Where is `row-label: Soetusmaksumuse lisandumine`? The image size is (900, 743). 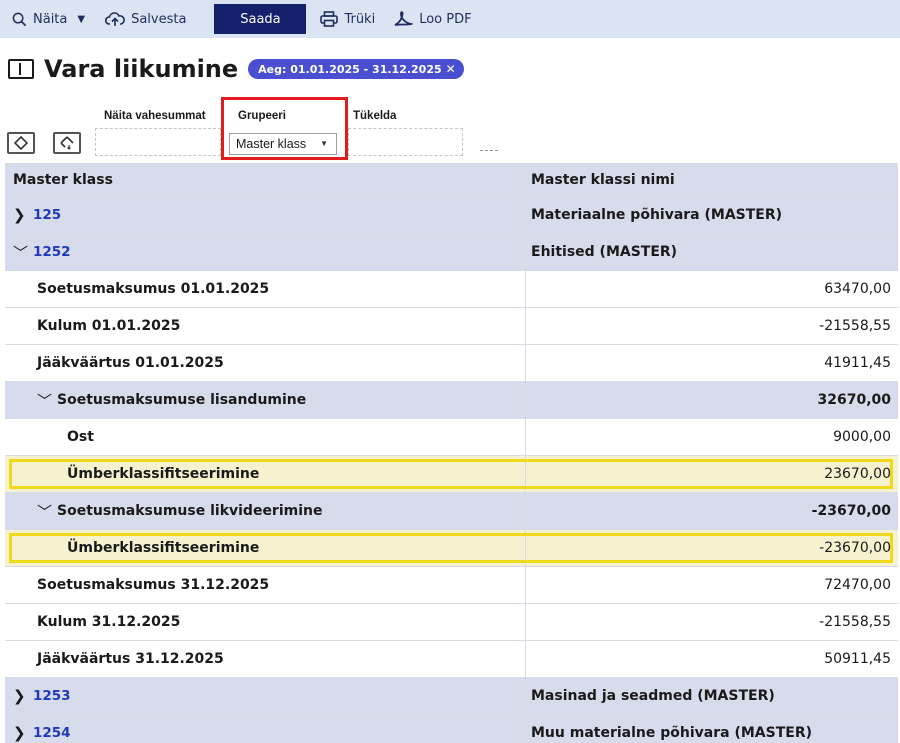 row-label: Soetusmaksumuse lisandumine is located at coordinates (182, 400).